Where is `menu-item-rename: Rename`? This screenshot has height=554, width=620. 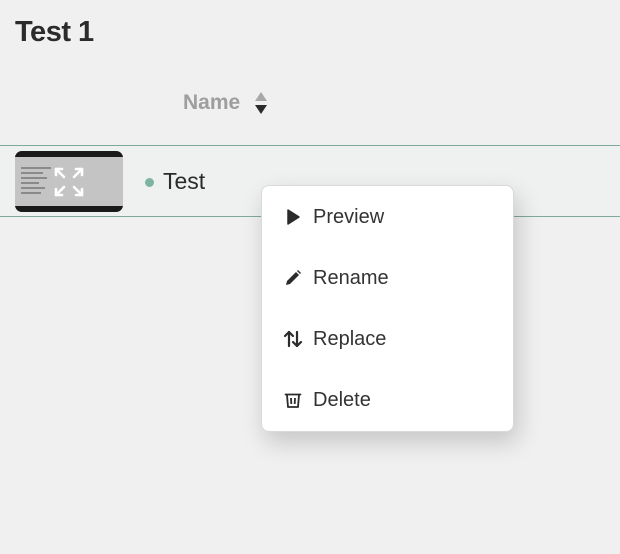
menu-item-rename: Rename is located at coordinates (387, 278).